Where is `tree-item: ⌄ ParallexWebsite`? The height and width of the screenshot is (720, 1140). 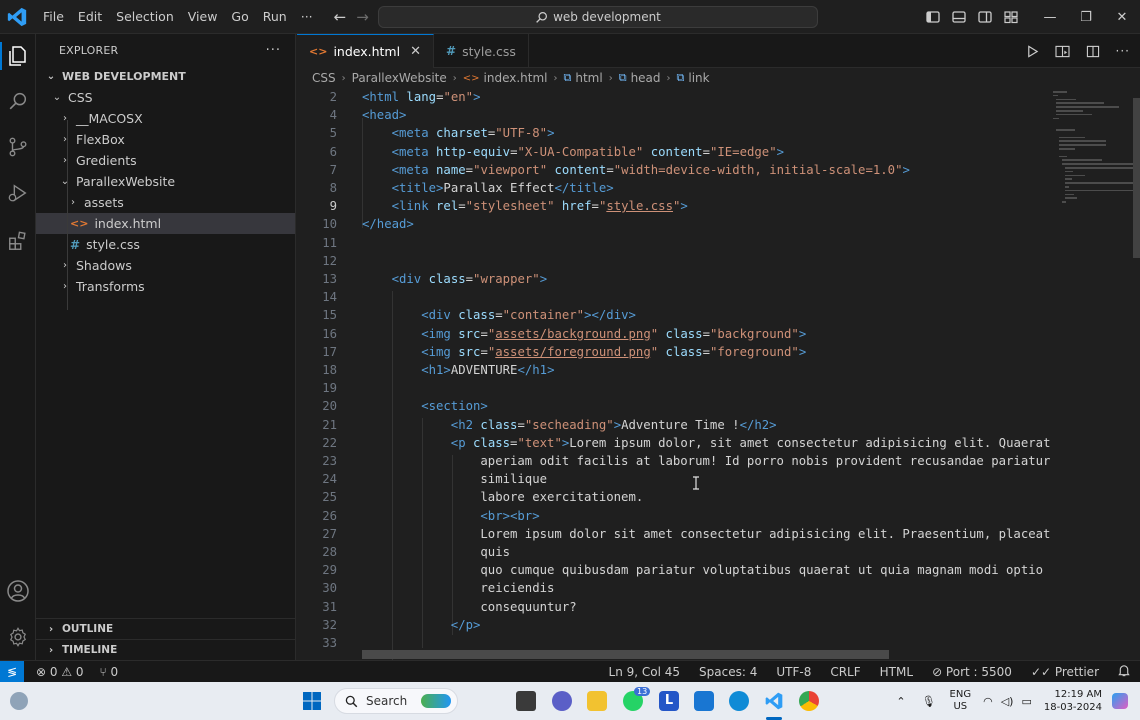 tree-item: ⌄ ParallexWebsite is located at coordinates (165, 181).